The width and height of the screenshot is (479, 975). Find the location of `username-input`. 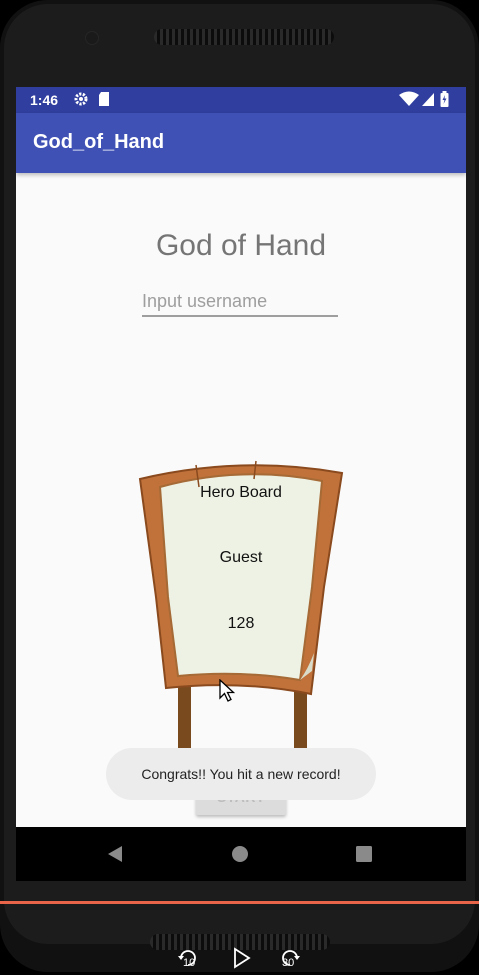

username-input is located at coordinates (240, 302).